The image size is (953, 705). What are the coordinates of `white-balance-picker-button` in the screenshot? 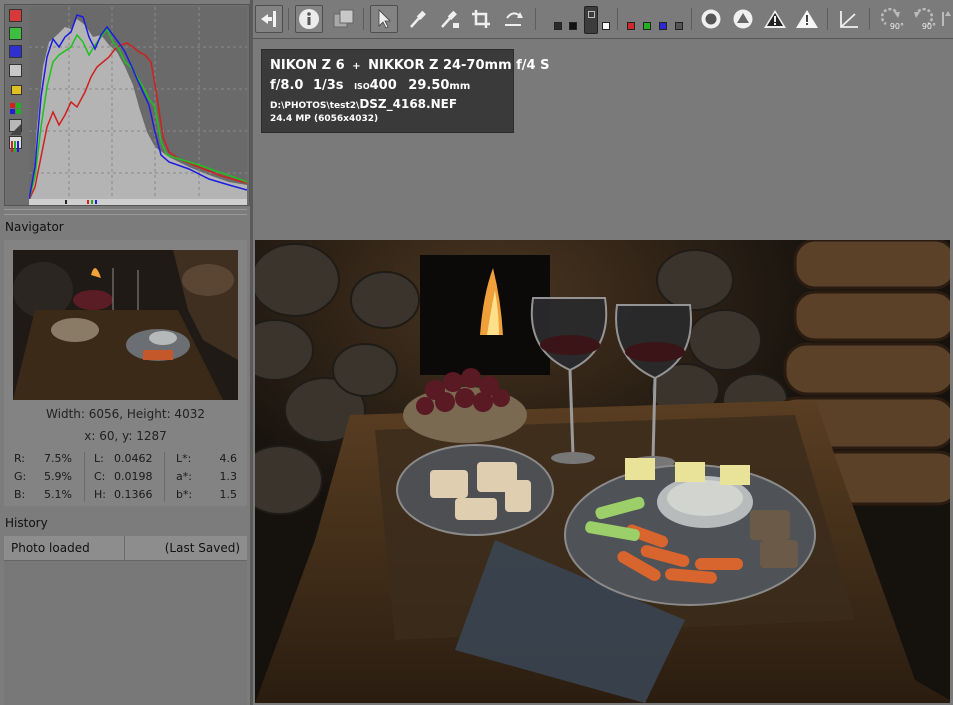 It's located at (417, 19).